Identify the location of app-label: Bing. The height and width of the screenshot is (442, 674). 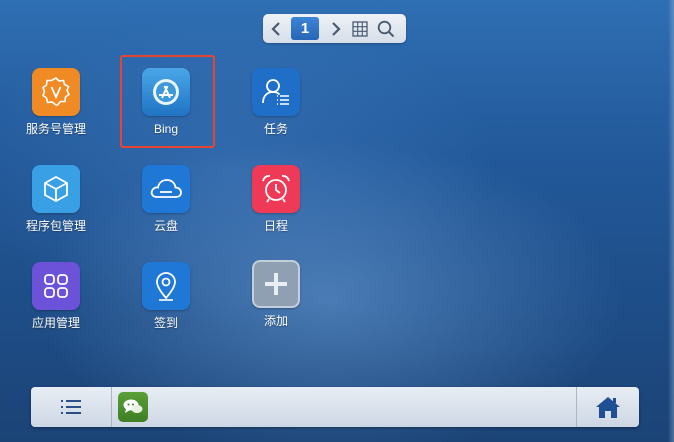
(166, 129).